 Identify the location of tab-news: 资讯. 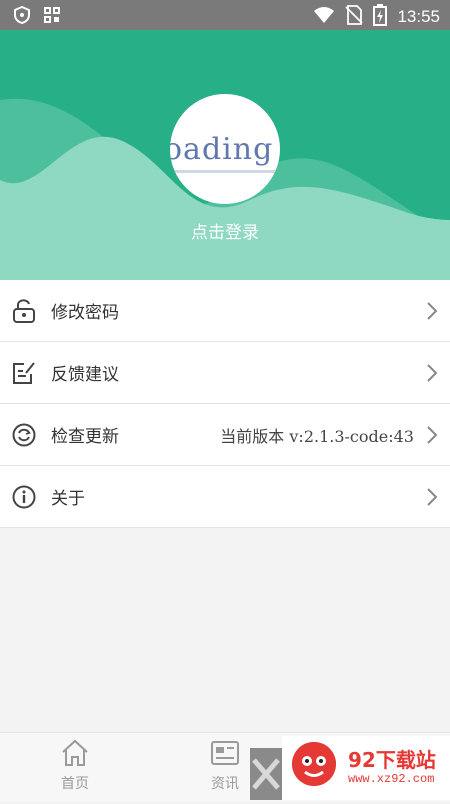
(225, 766).